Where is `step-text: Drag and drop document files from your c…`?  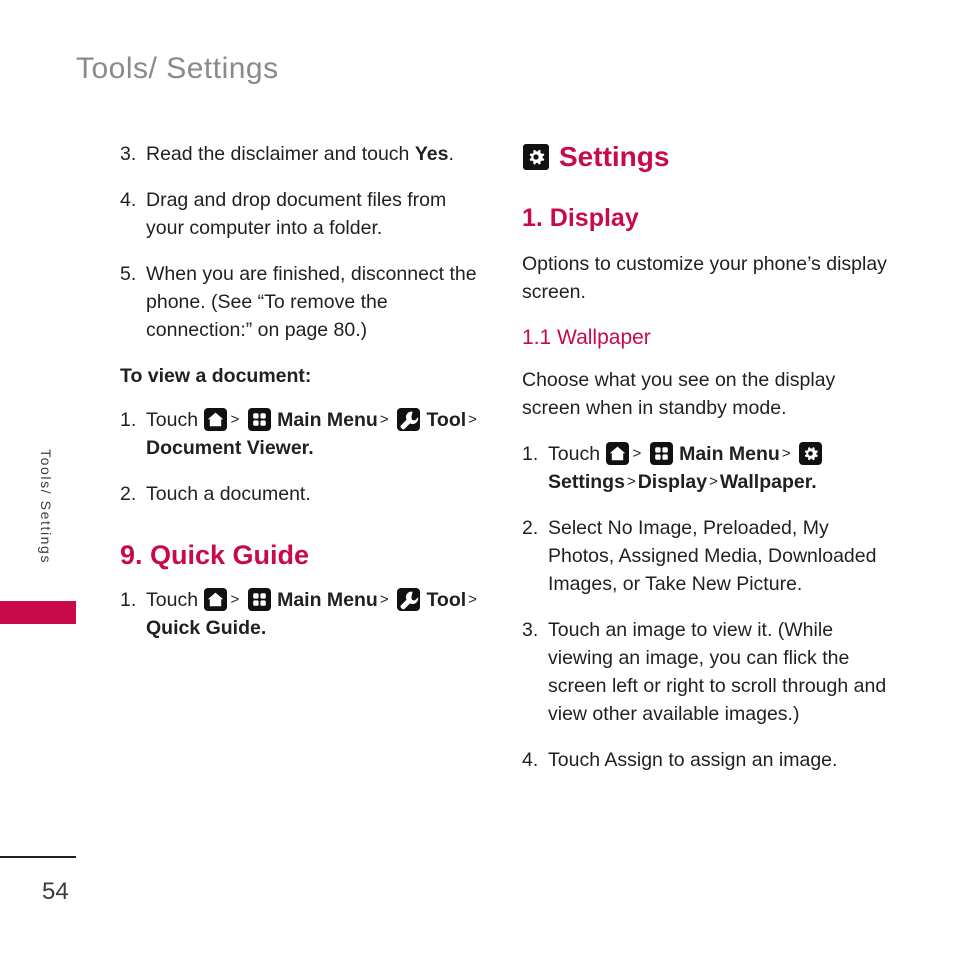 step-text: Drag and drop document files from your c… is located at coordinates (296, 214).